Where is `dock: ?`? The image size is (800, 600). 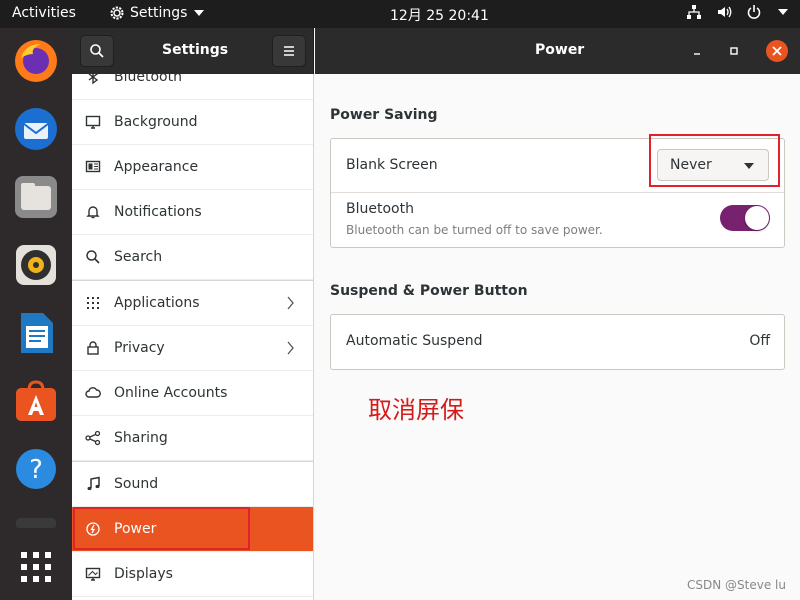
dock: ? is located at coordinates (36, 314).